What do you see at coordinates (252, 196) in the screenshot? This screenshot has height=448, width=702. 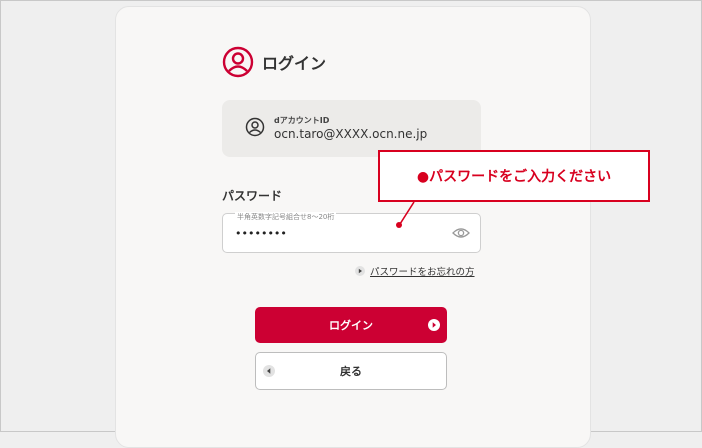 I see `password-label: パスワード` at bounding box center [252, 196].